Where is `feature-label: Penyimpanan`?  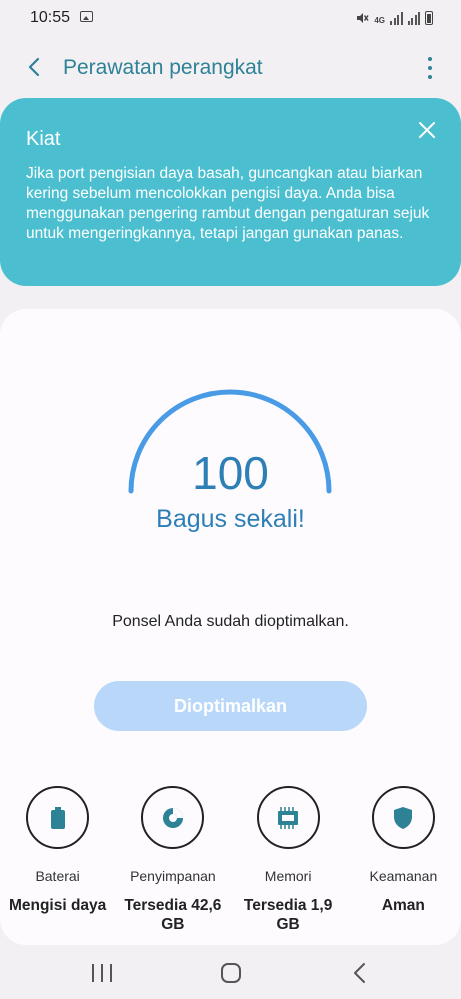
feature-label: Penyimpanan is located at coordinates (173, 876).